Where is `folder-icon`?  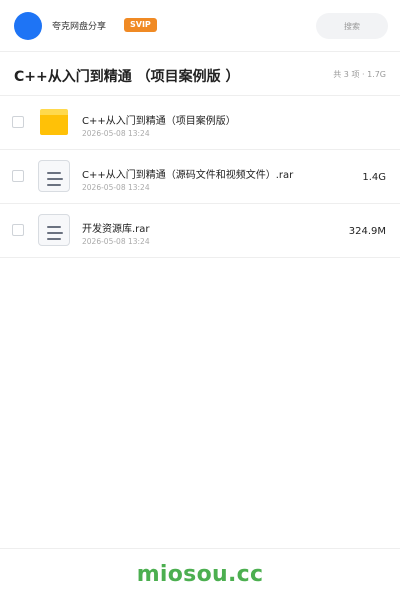 folder-icon is located at coordinates (54, 122).